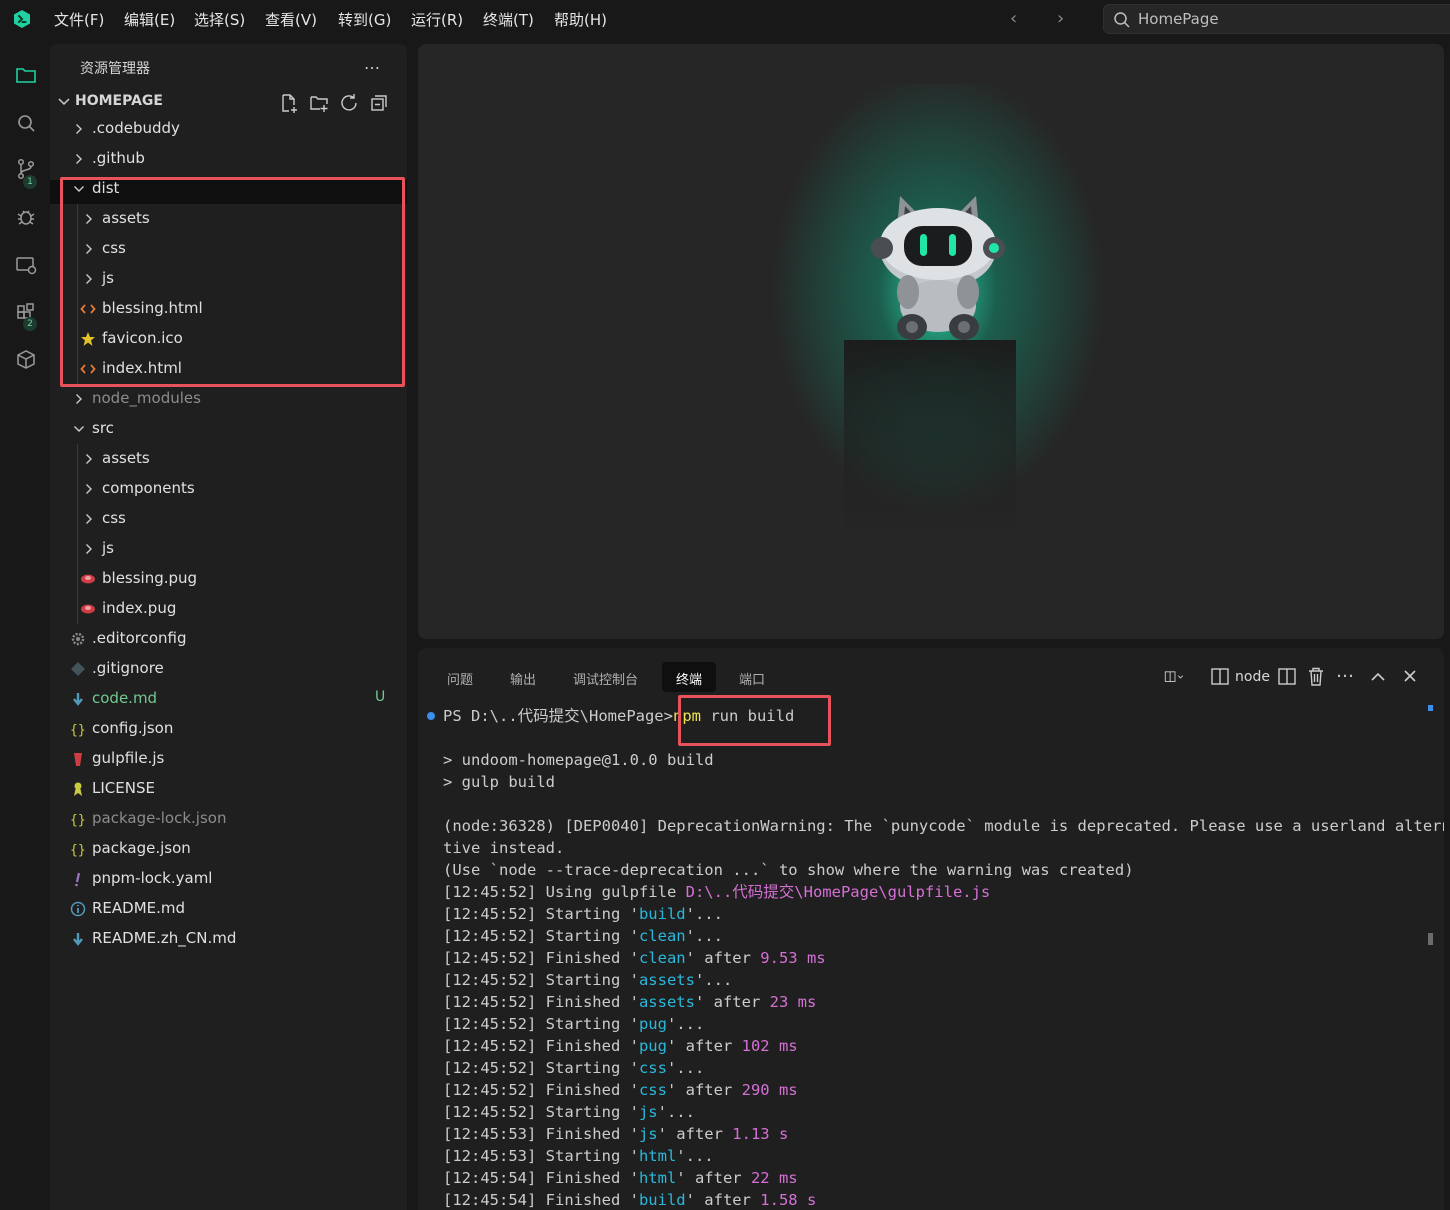  Describe the element at coordinates (26, 217) in the screenshot. I see `debug-icon` at that location.